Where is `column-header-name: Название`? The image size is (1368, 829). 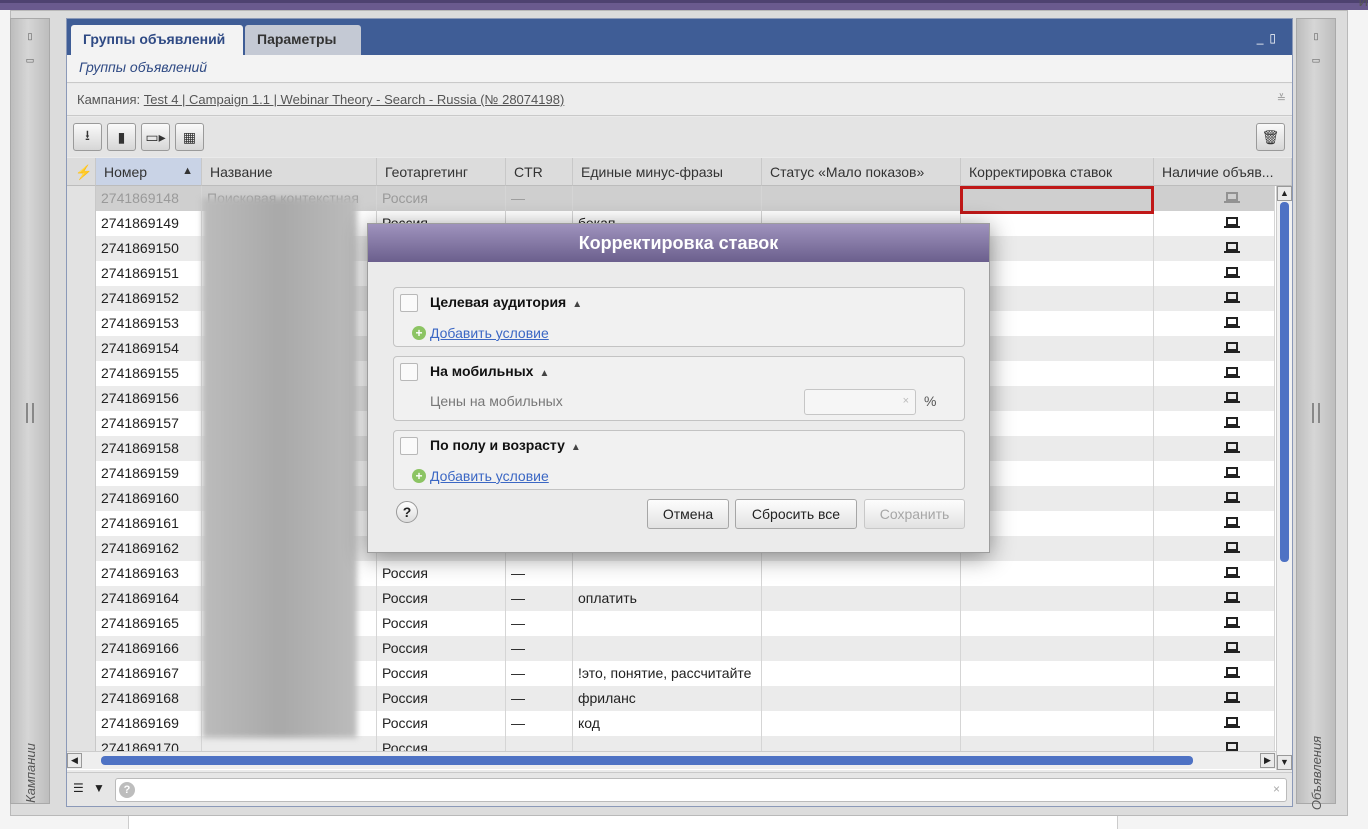
column-header-name: Название is located at coordinates (289, 172).